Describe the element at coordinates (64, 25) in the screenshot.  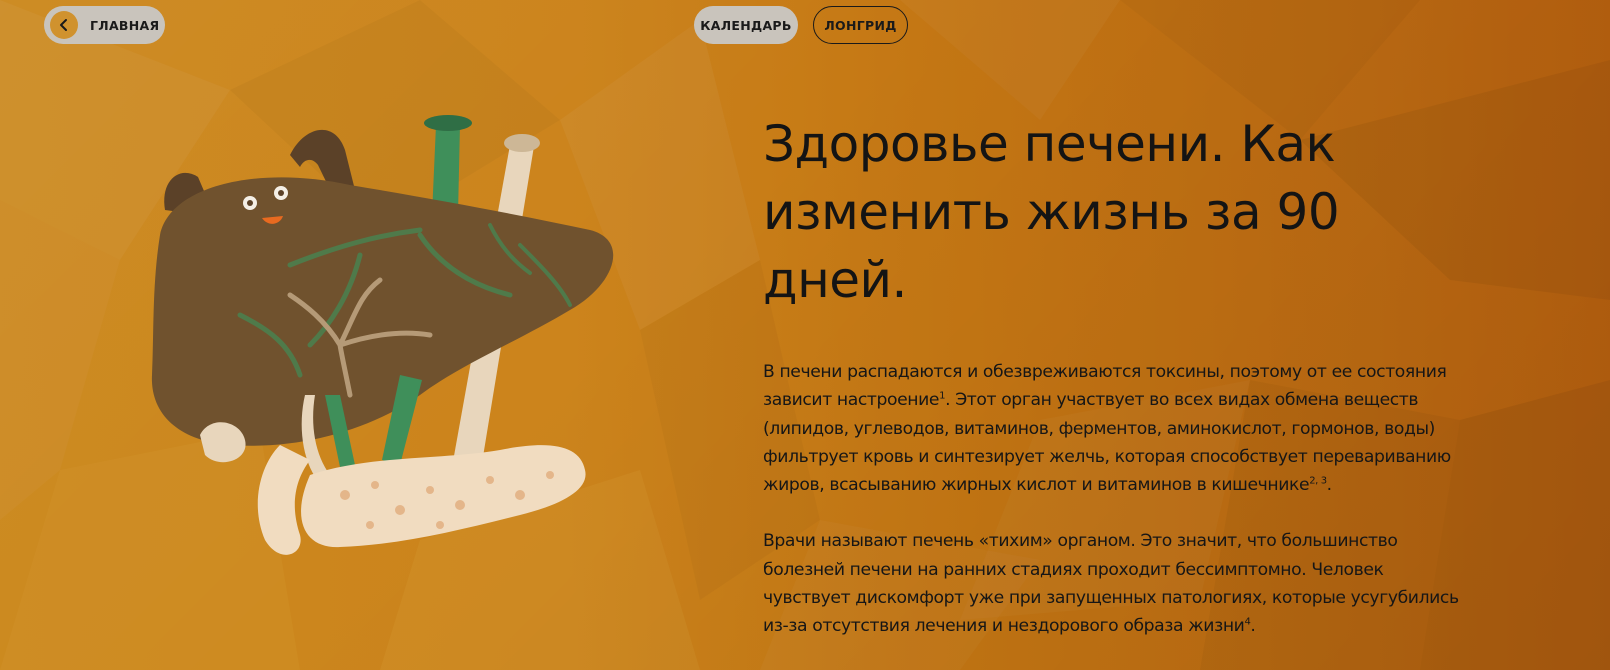
I see `chevron-left-icon` at that location.